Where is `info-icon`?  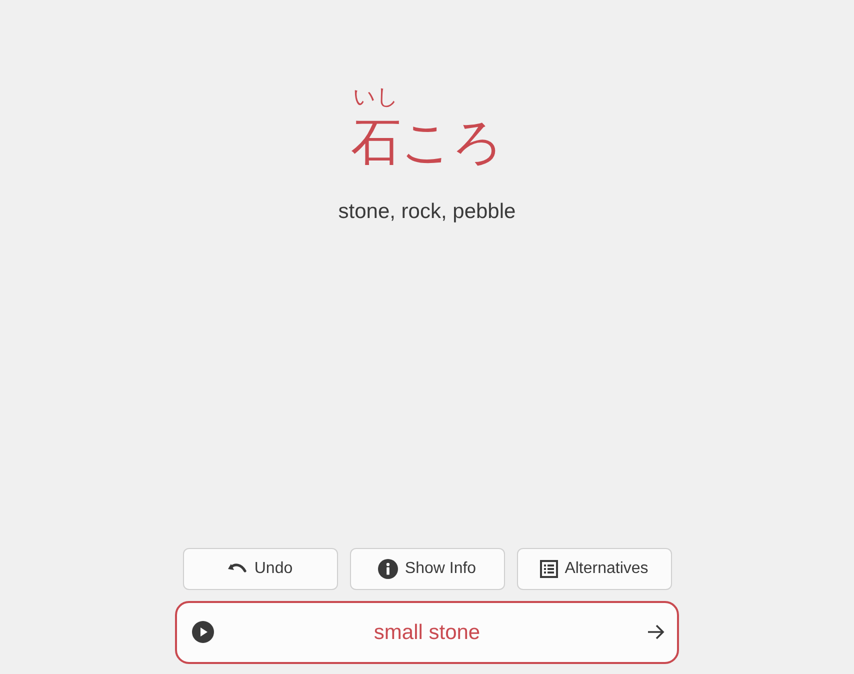 info-icon is located at coordinates (388, 569).